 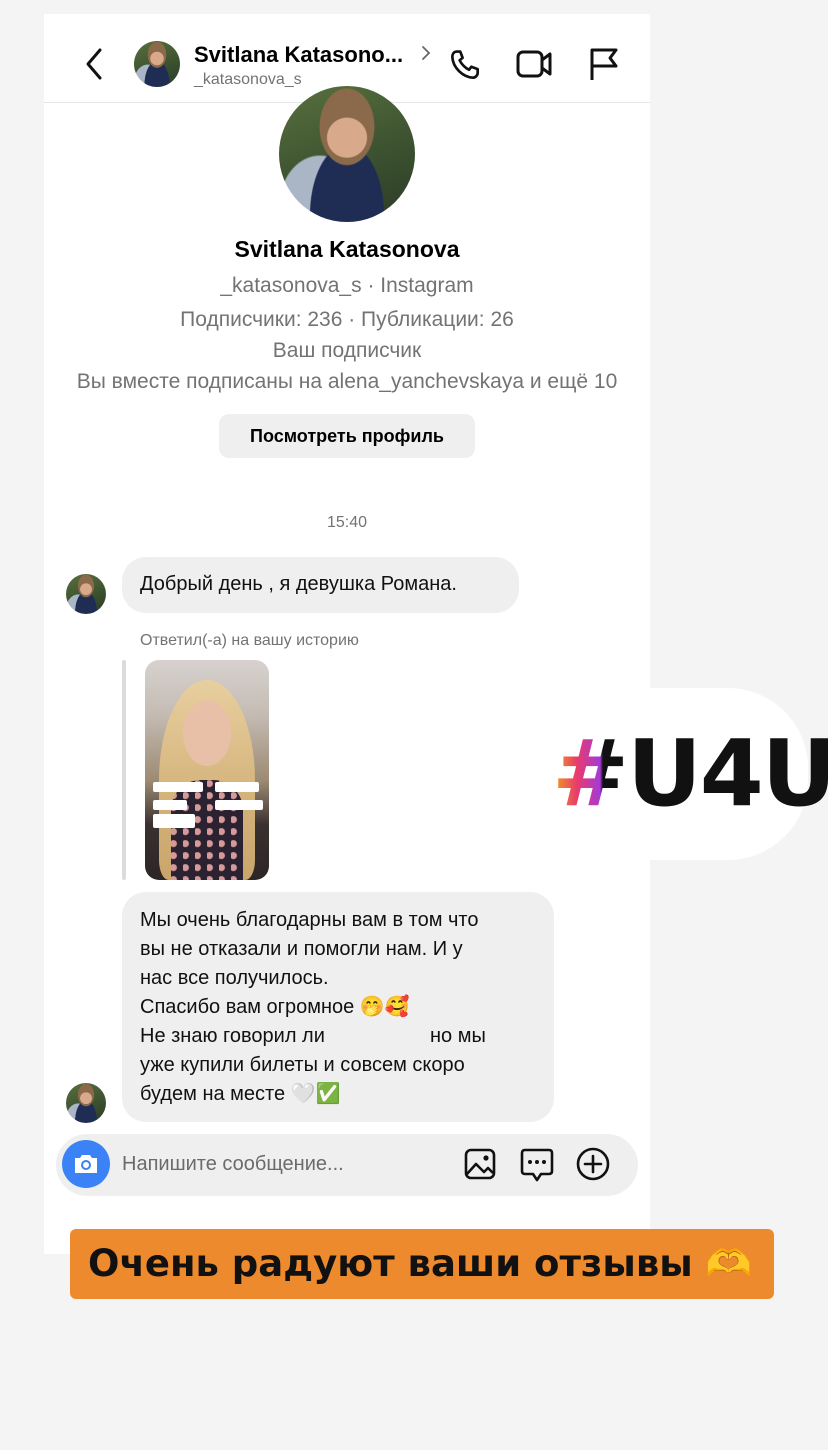 I want to click on reviews-banner: Очень радуют ваши отзывы 🫶, so click(x=422, y=1264).